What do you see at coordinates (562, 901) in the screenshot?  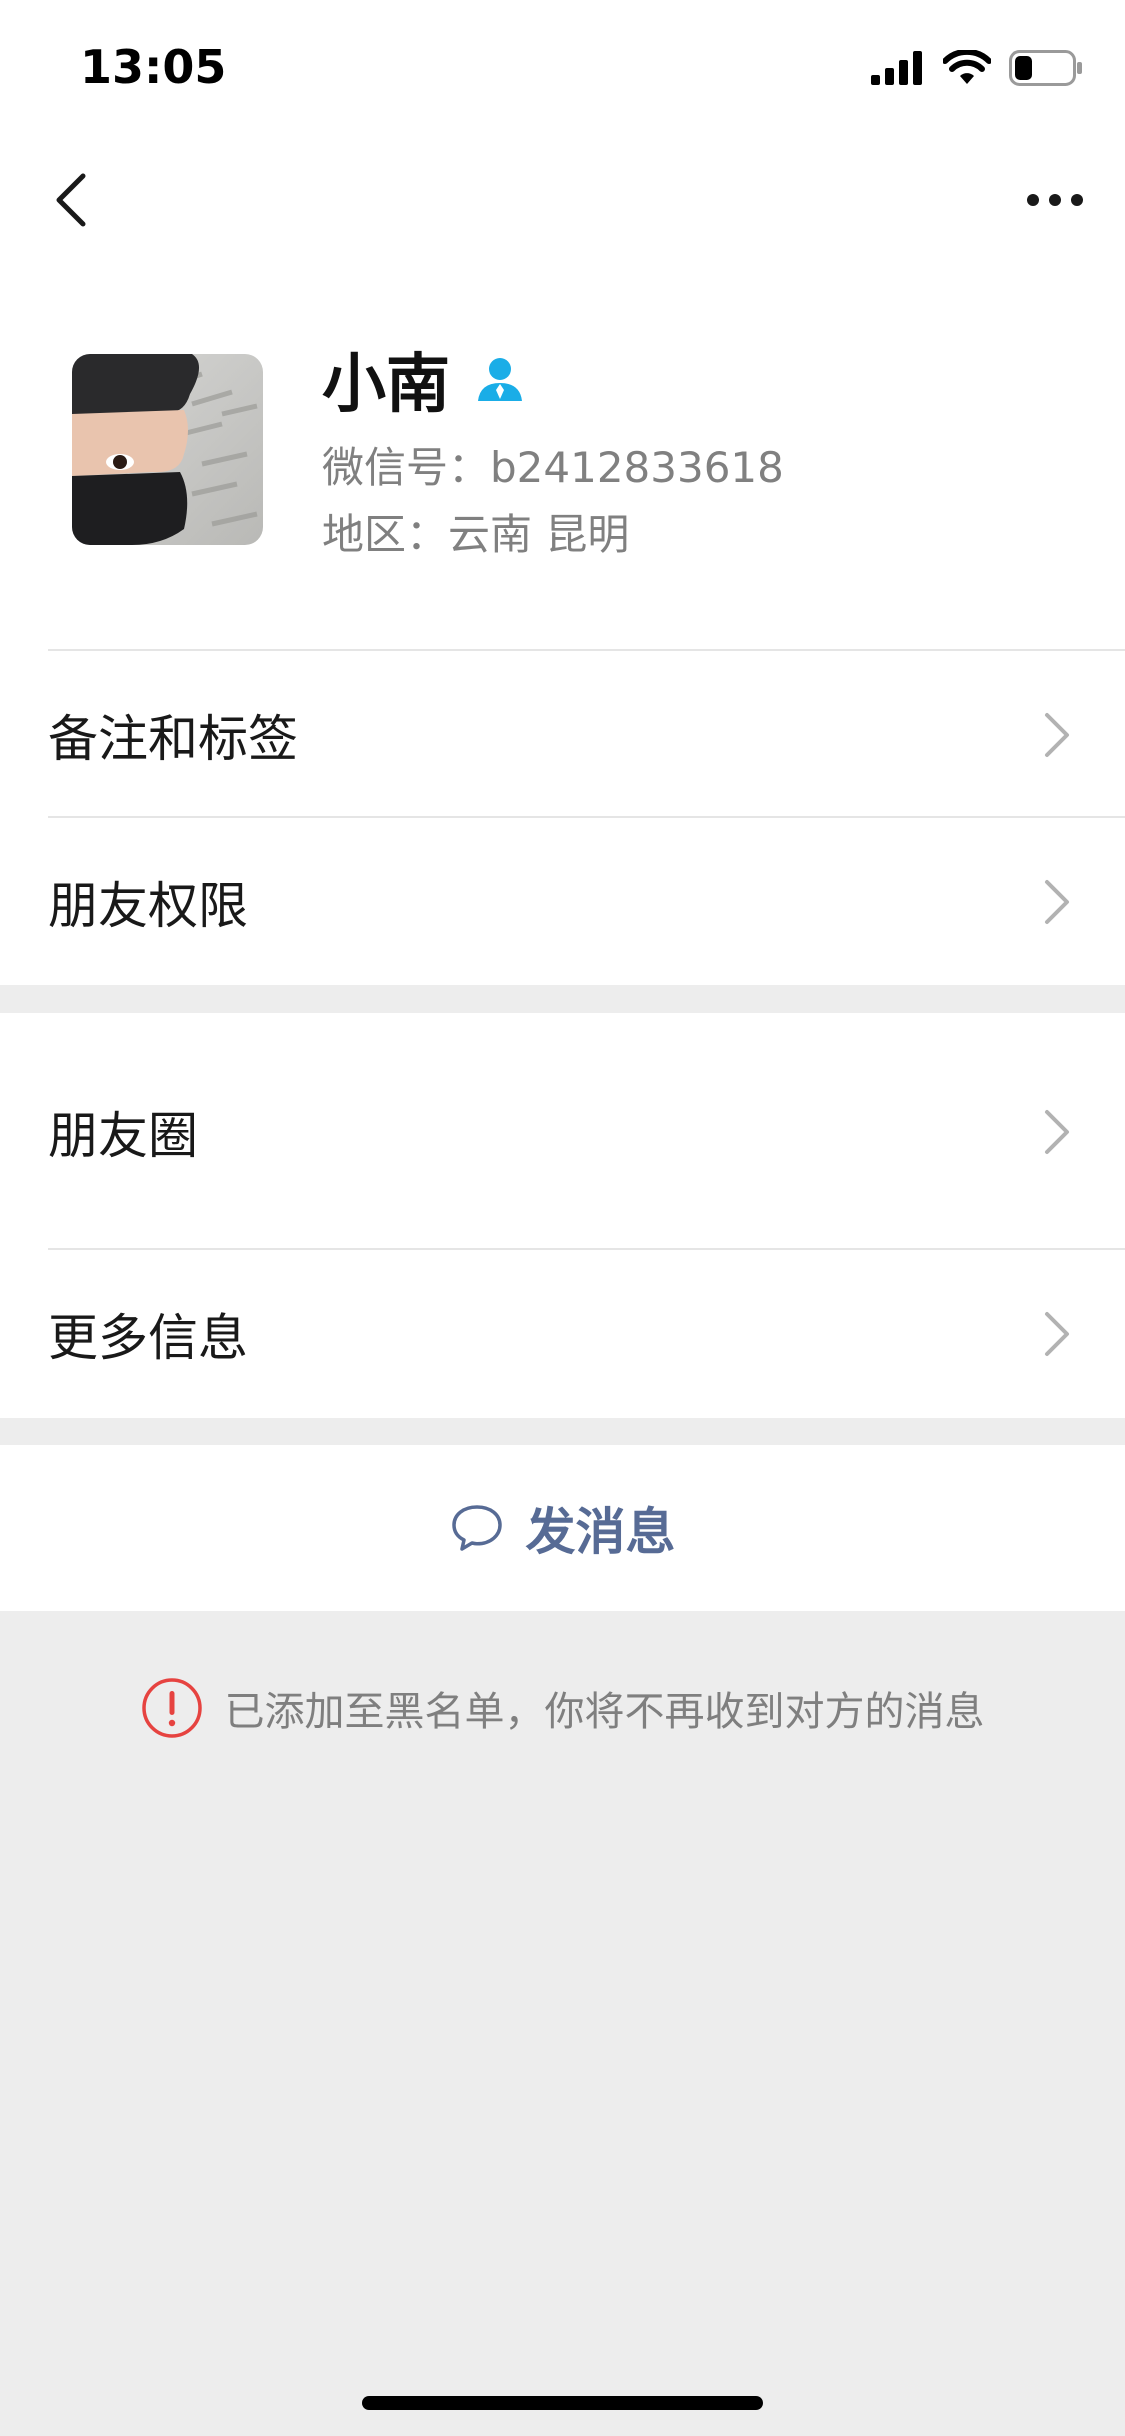 I see `friend-permissions-cell: 朋友权限` at bounding box center [562, 901].